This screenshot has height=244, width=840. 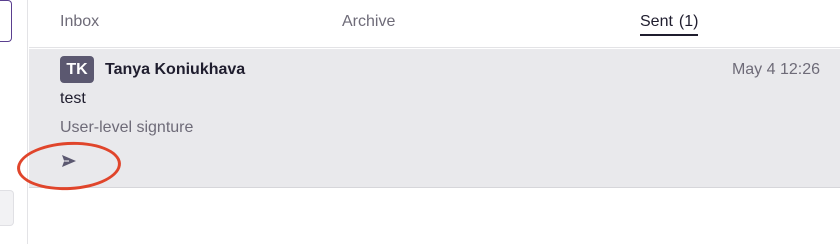 I want to click on message-date: May 4 12:26, so click(x=775, y=69).